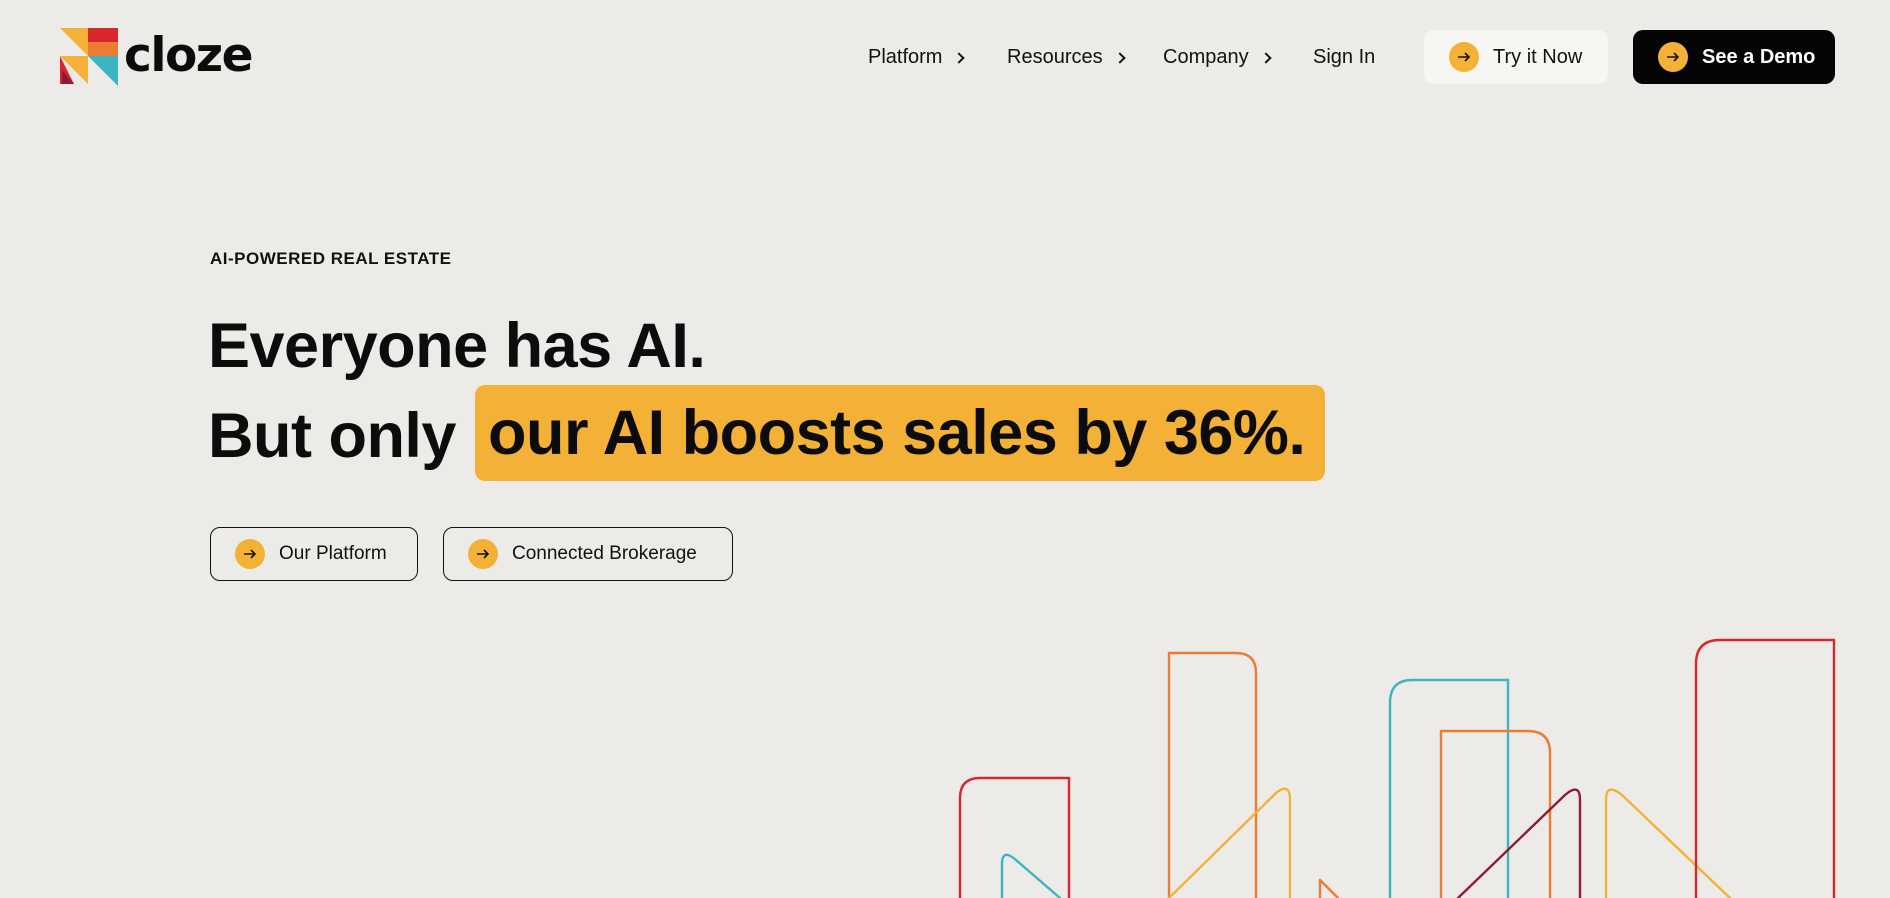 This screenshot has height=898, width=1890. Describe the element at coordinates (1538, 56) in the screenshot. I see `try-it-now-label: Try it Now` at that location.